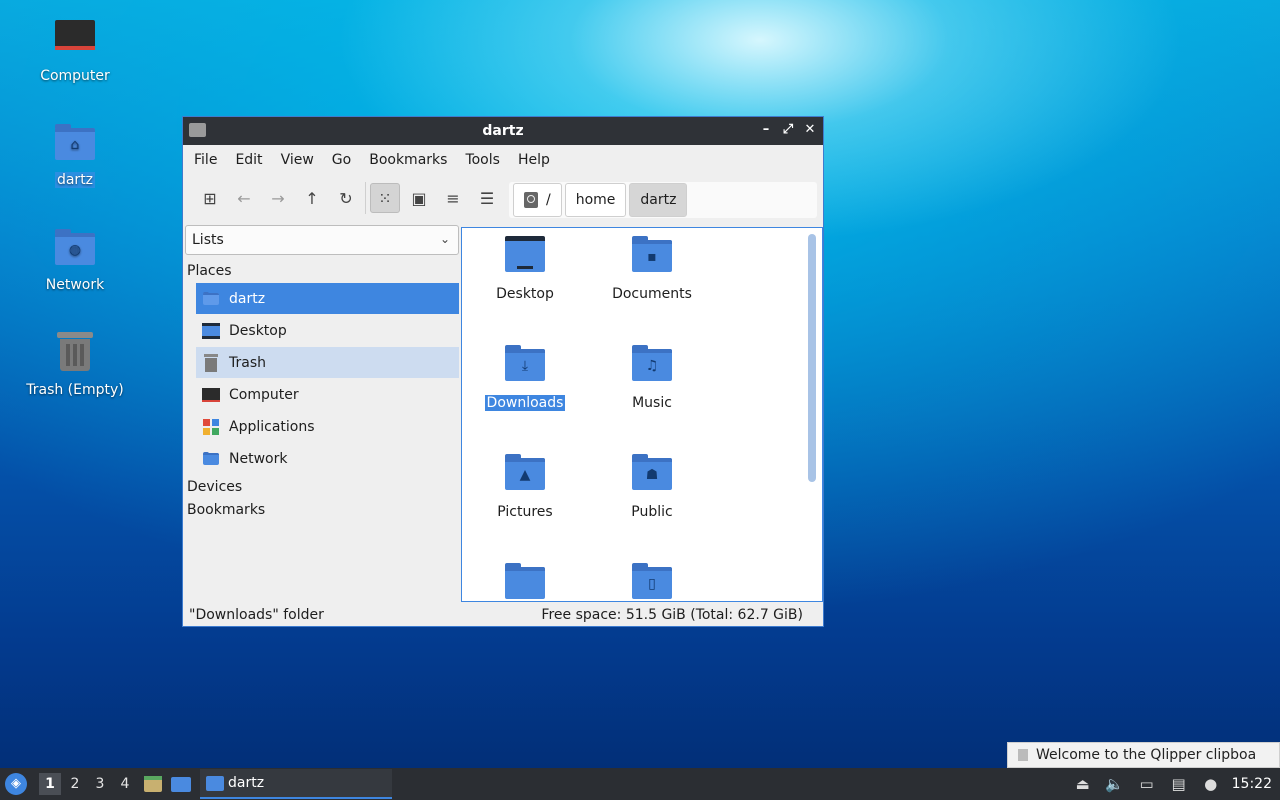 Image resolution: width=1280 pixels, height=800 pixels. Describe the element at coordinates (1023, 755) in the screenshot. I see `clipboard-icon` at that location.